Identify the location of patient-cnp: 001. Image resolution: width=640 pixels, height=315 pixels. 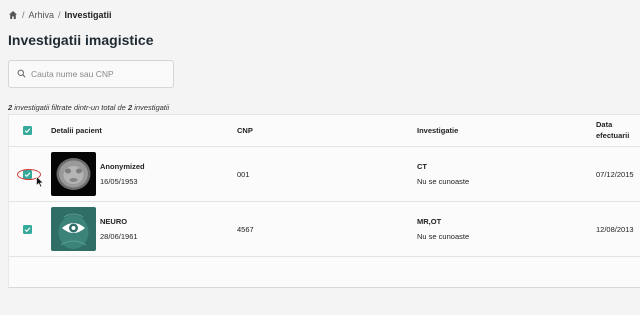
(243, 174).